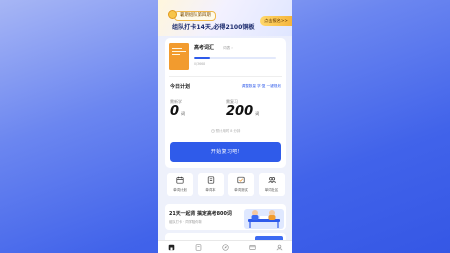 The image size is (450, 253). Describe the element at coordinates (175, 111) in the screenshot. I see `new-count-value: 0` at that location.